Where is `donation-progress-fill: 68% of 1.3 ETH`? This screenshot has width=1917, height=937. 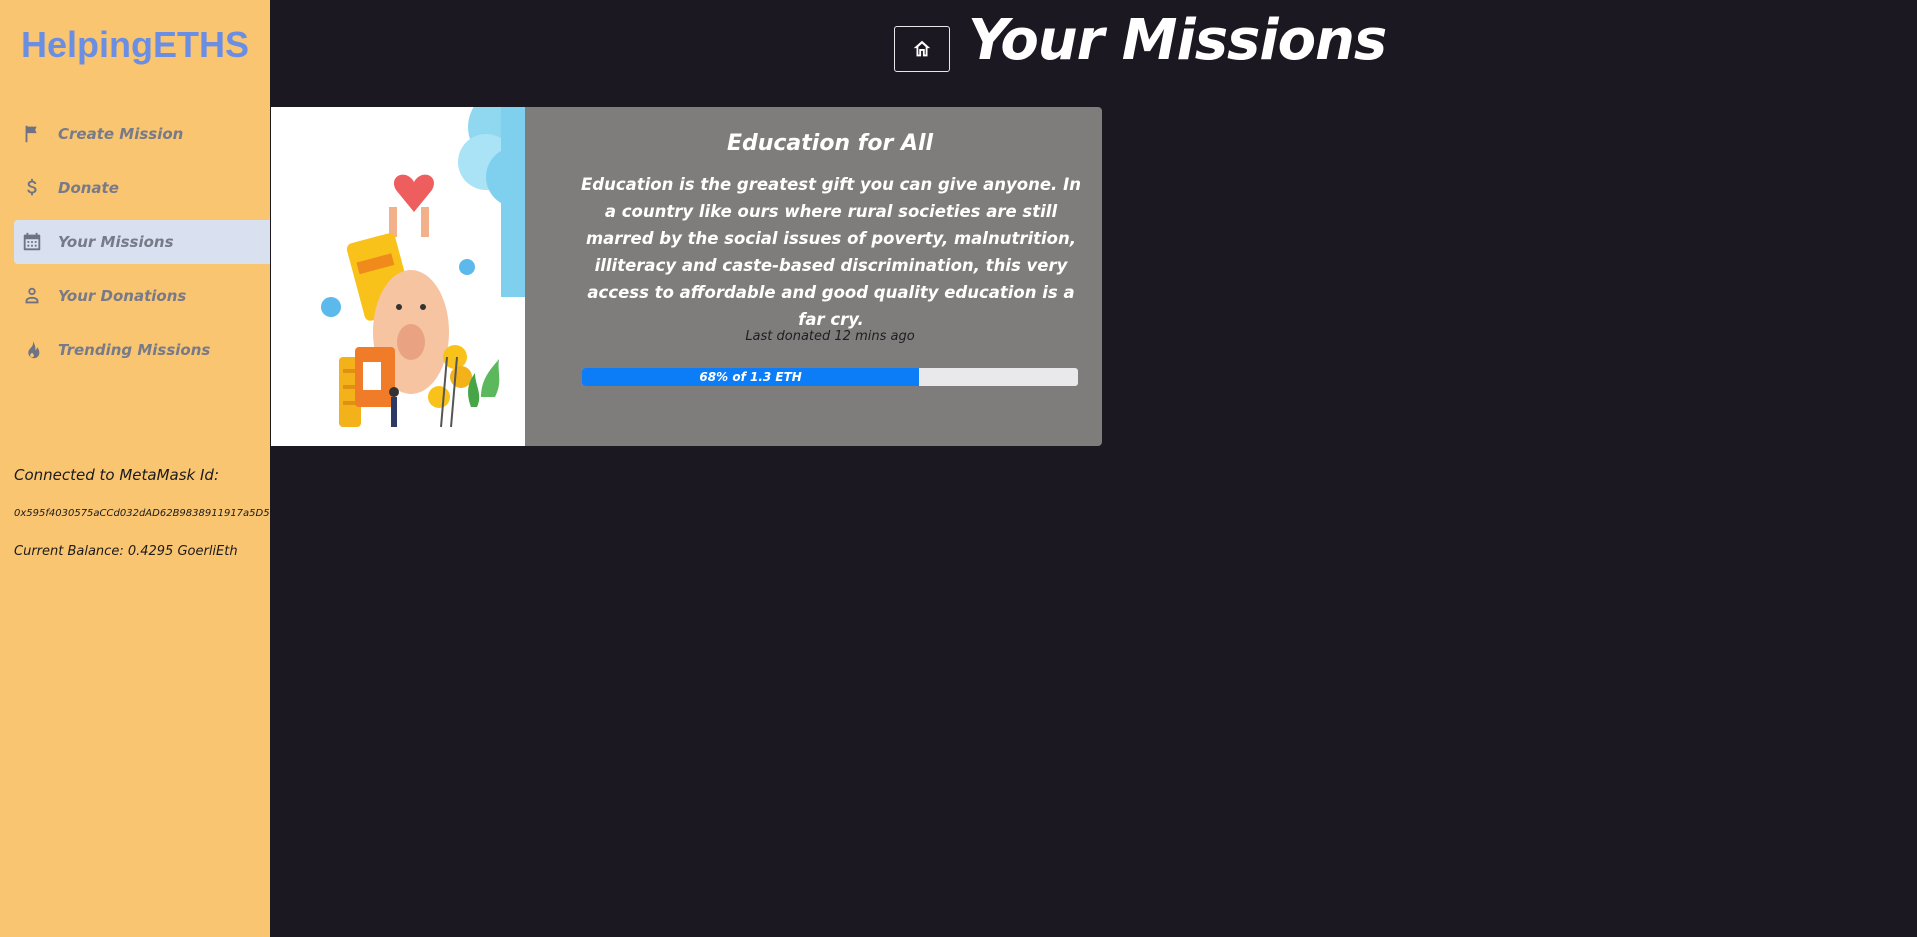
donation-progress-fill: 68% of 1.3 ETH is located at coordinates (751, 377).